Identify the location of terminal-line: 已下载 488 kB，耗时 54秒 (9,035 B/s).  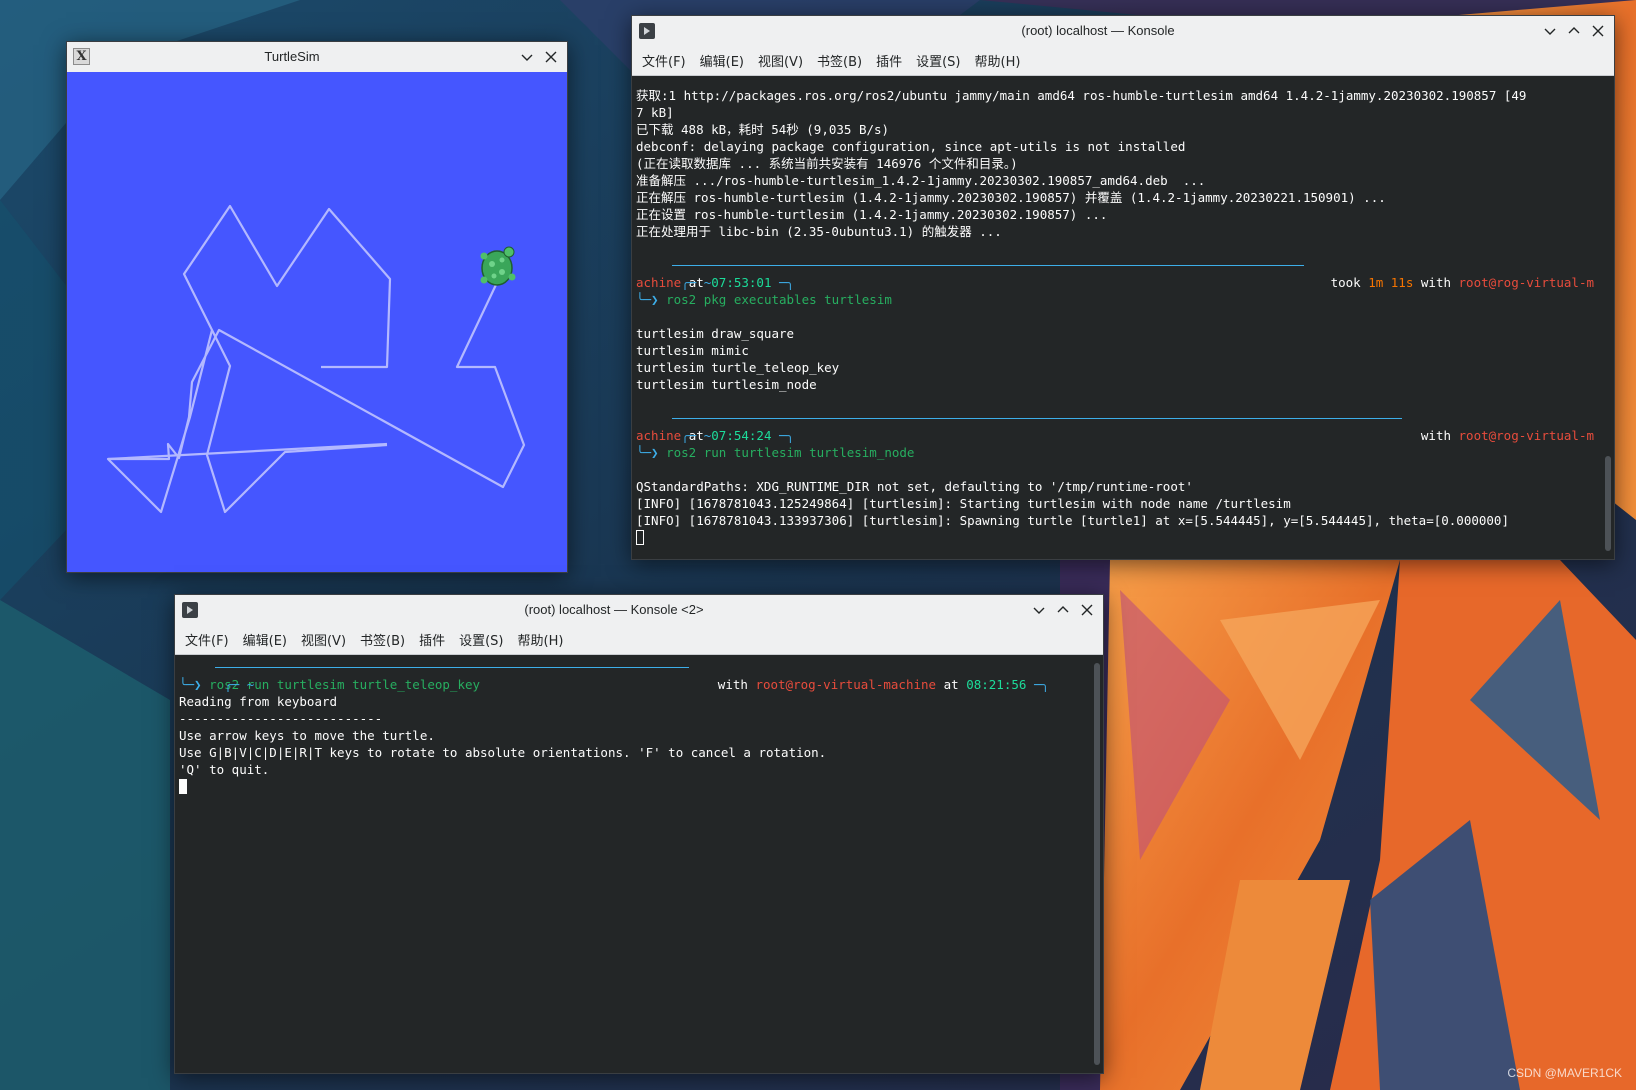
(763, 129).